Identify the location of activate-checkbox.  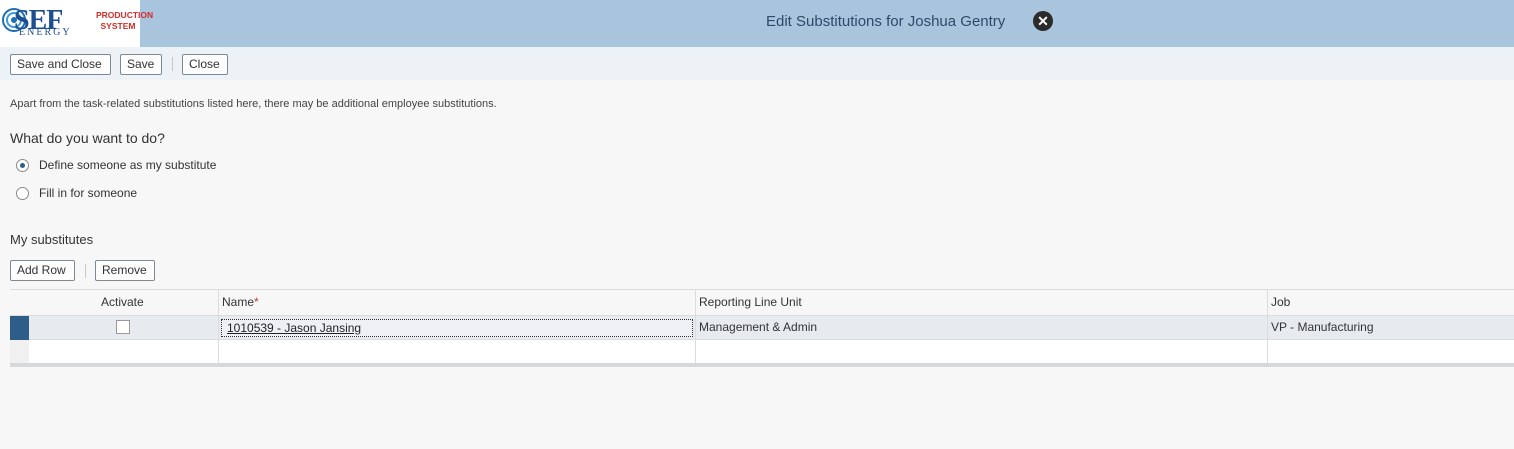
(123, 327).